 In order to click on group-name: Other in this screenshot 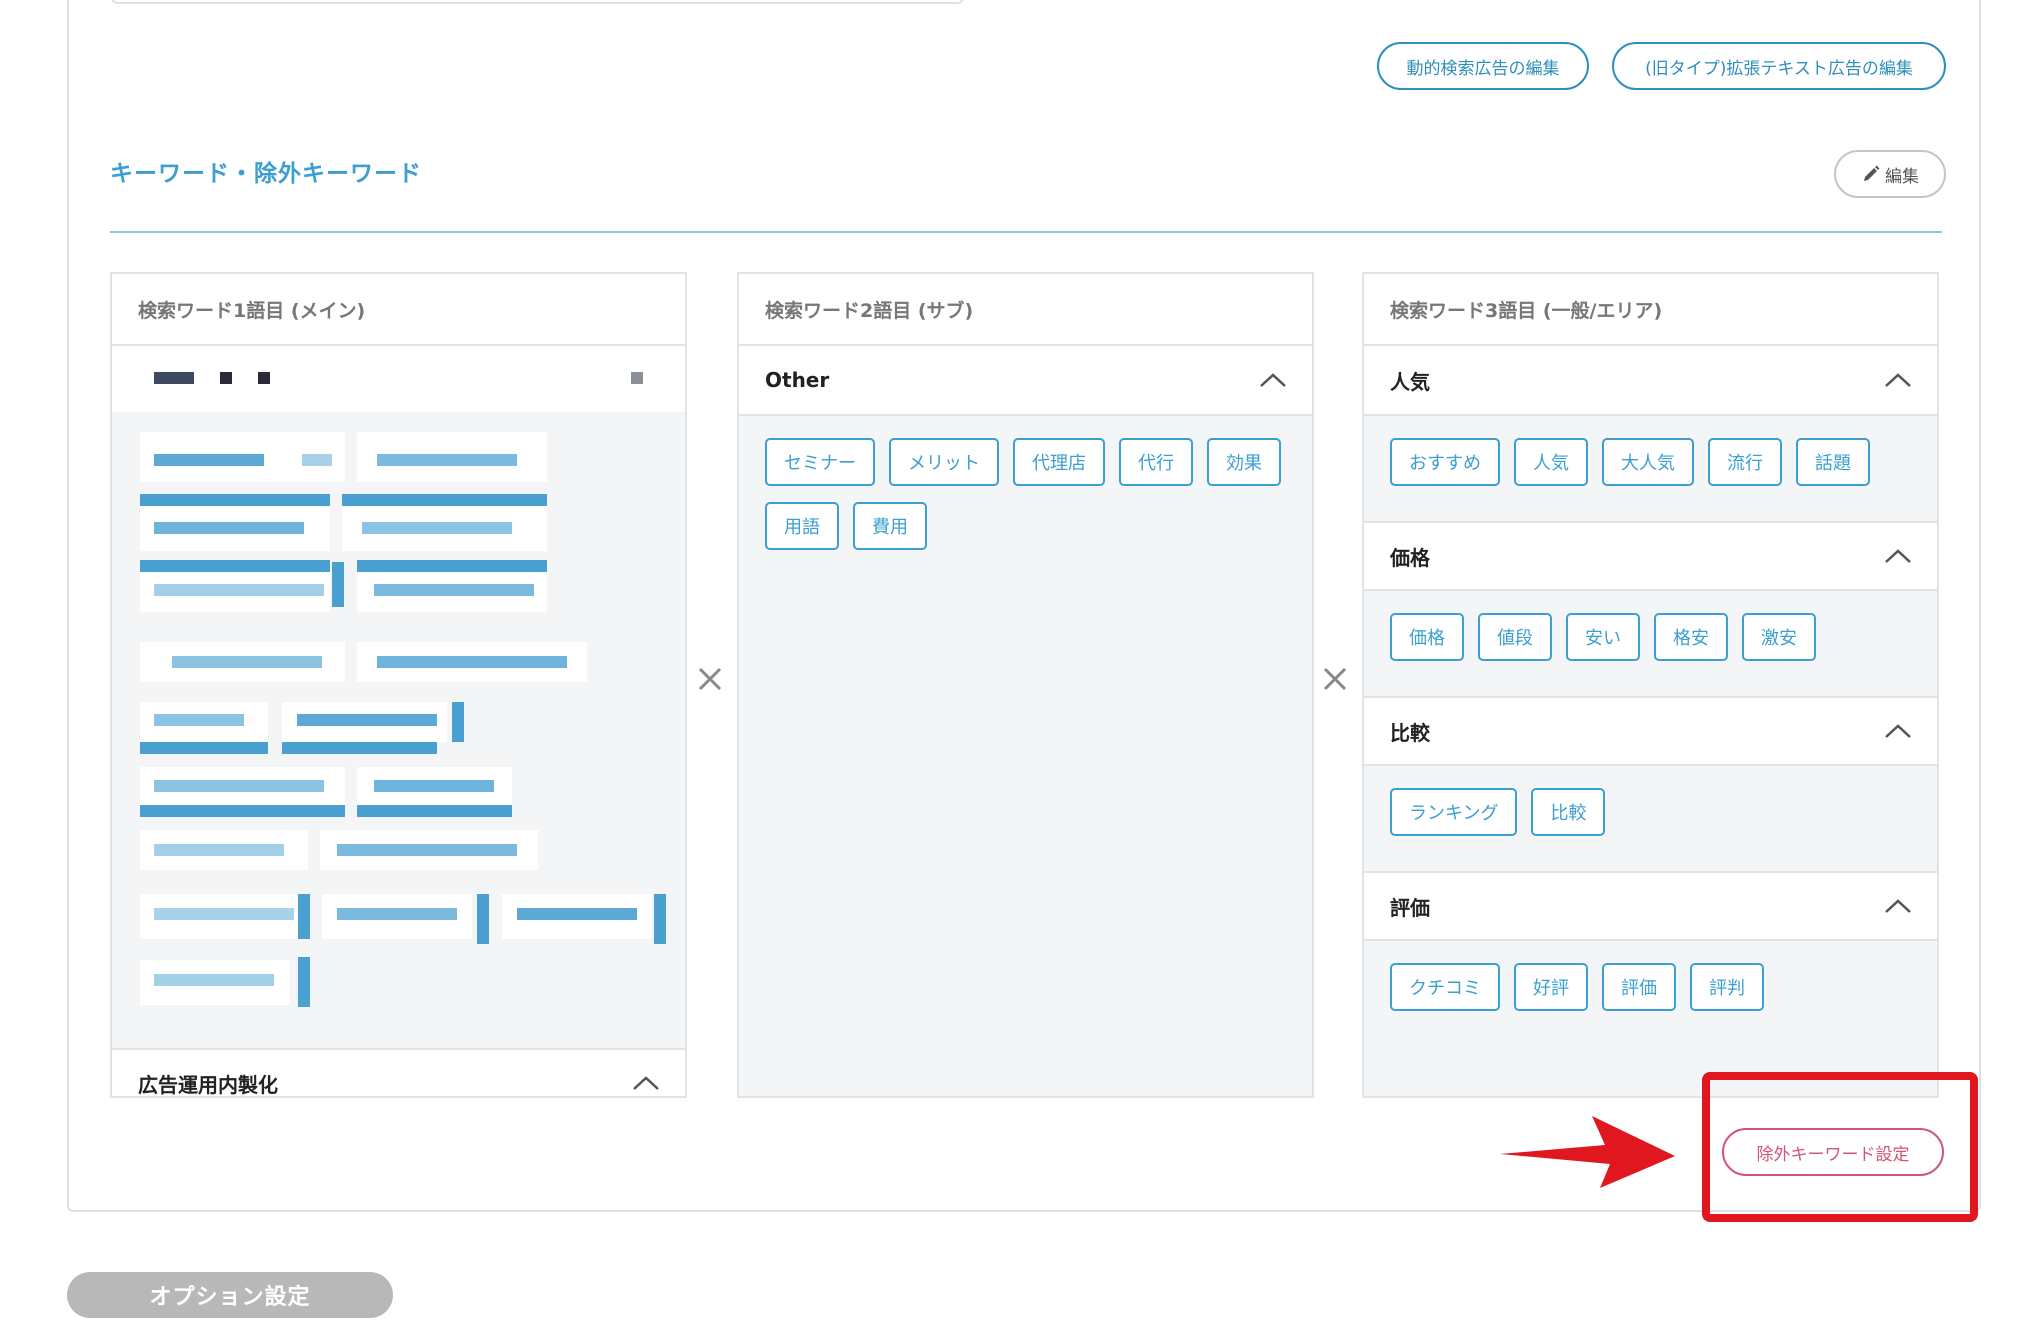, I will do `click(797, 380)`.